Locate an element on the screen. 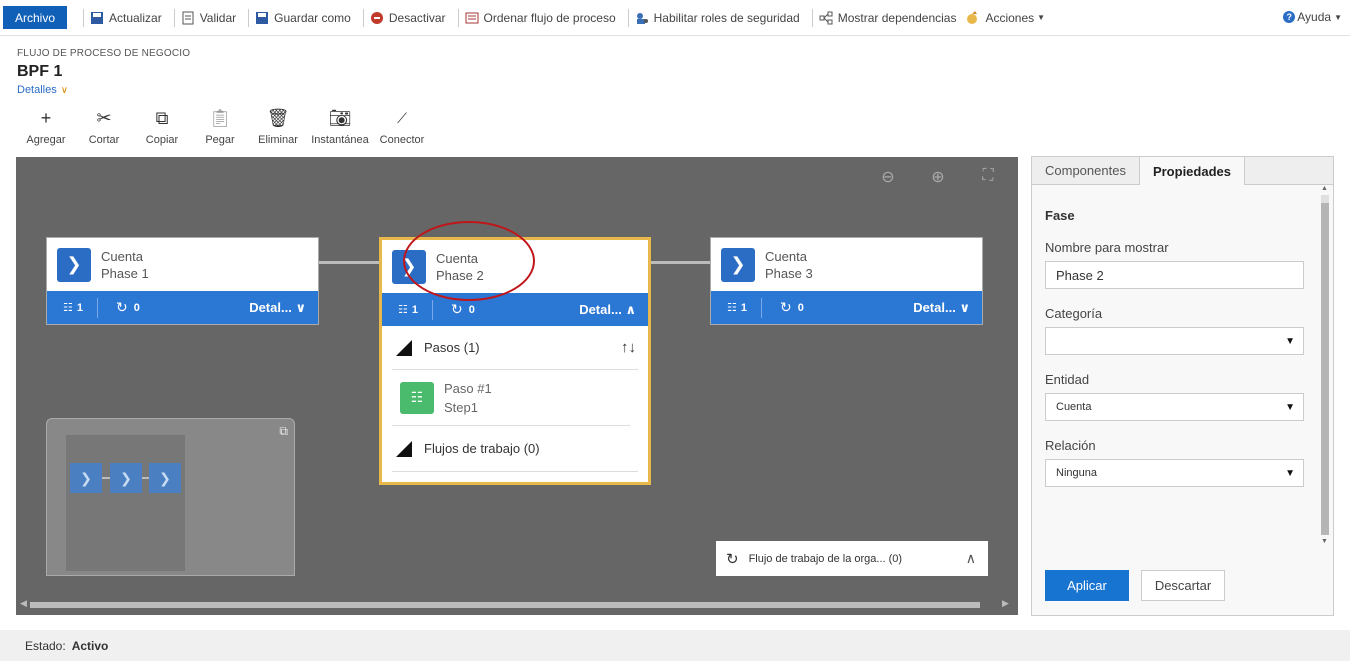  security-roles-icon is located at coordinates (642, 18).